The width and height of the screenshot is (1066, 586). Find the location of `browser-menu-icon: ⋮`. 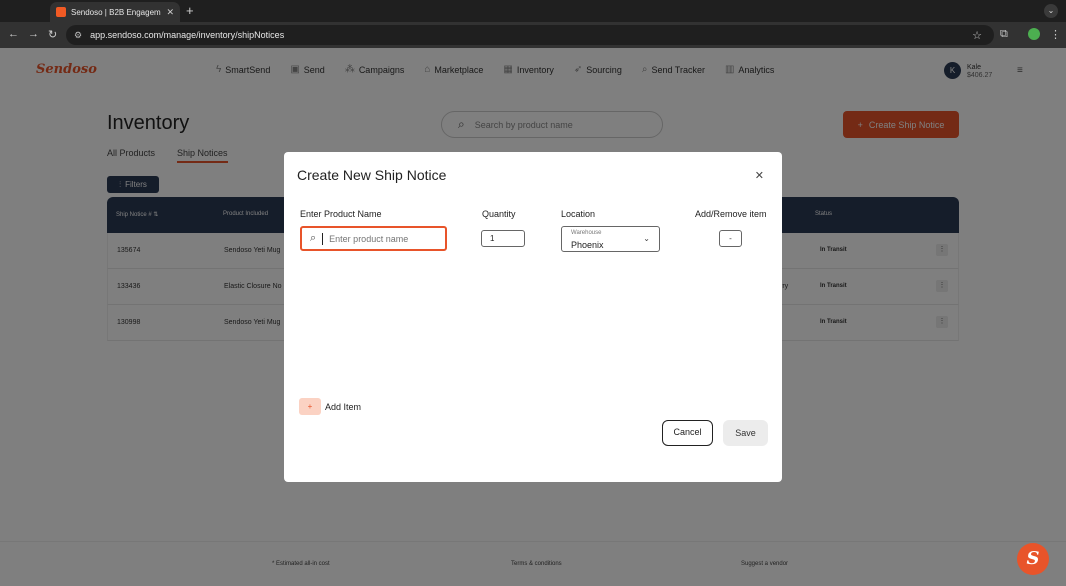

browser-menu-icon: ⋮ is located at coordinates (1055, 34).